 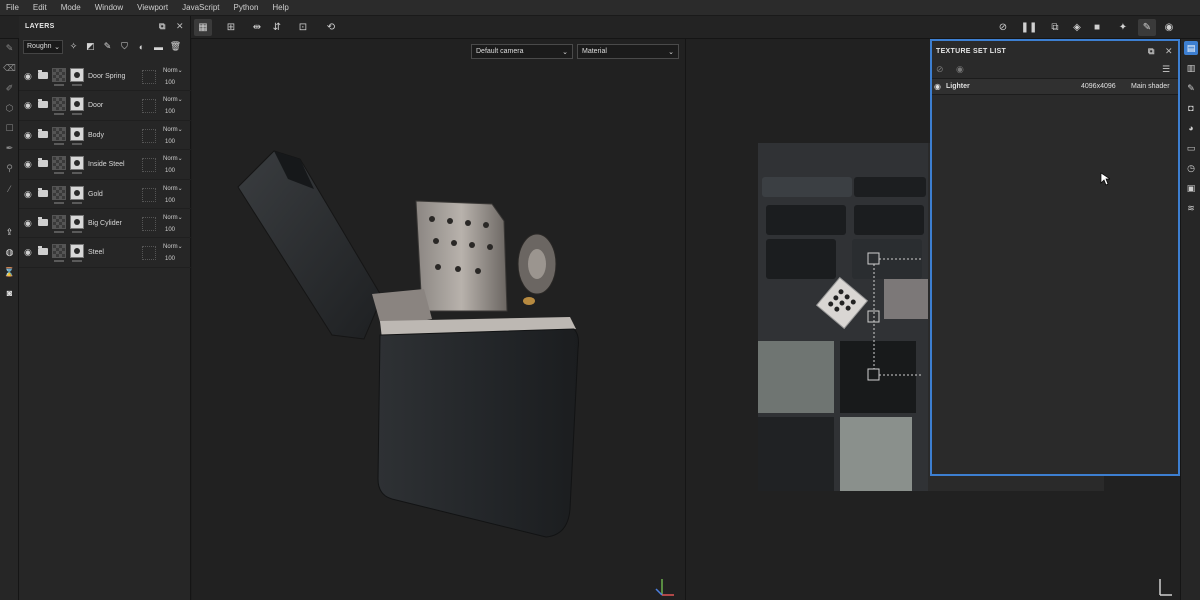 I want to click on record-icon: ◙, so click(x=9, y=292).